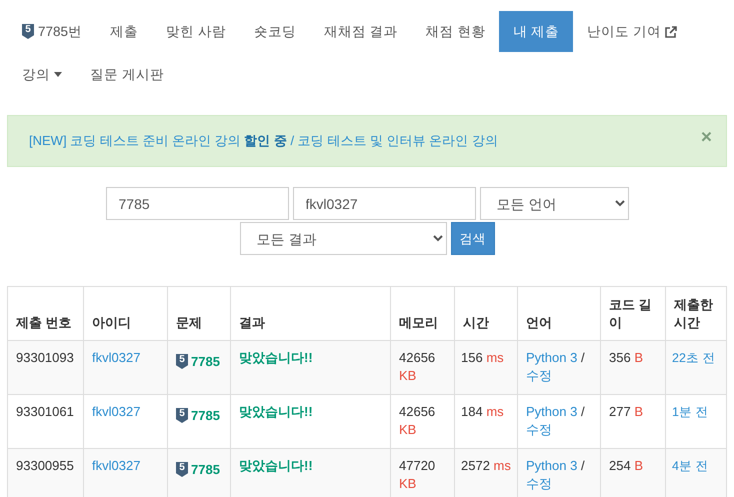  Describe the element at coordinates (472, 238) in the screenshot. I see `search-button: 검색` at that location.